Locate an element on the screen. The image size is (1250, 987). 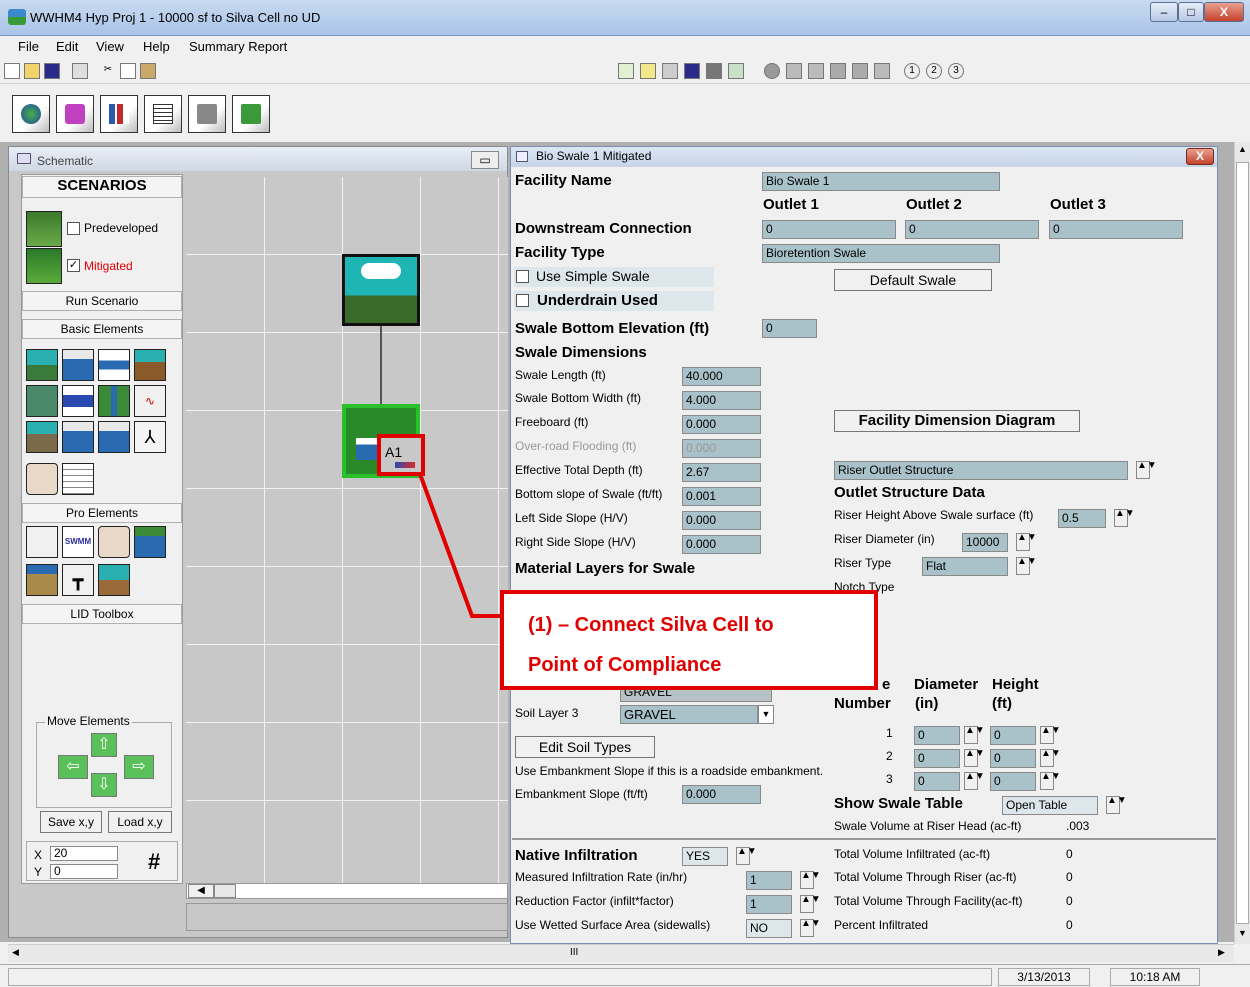
tank-icon is located at coordinates (78, 401).